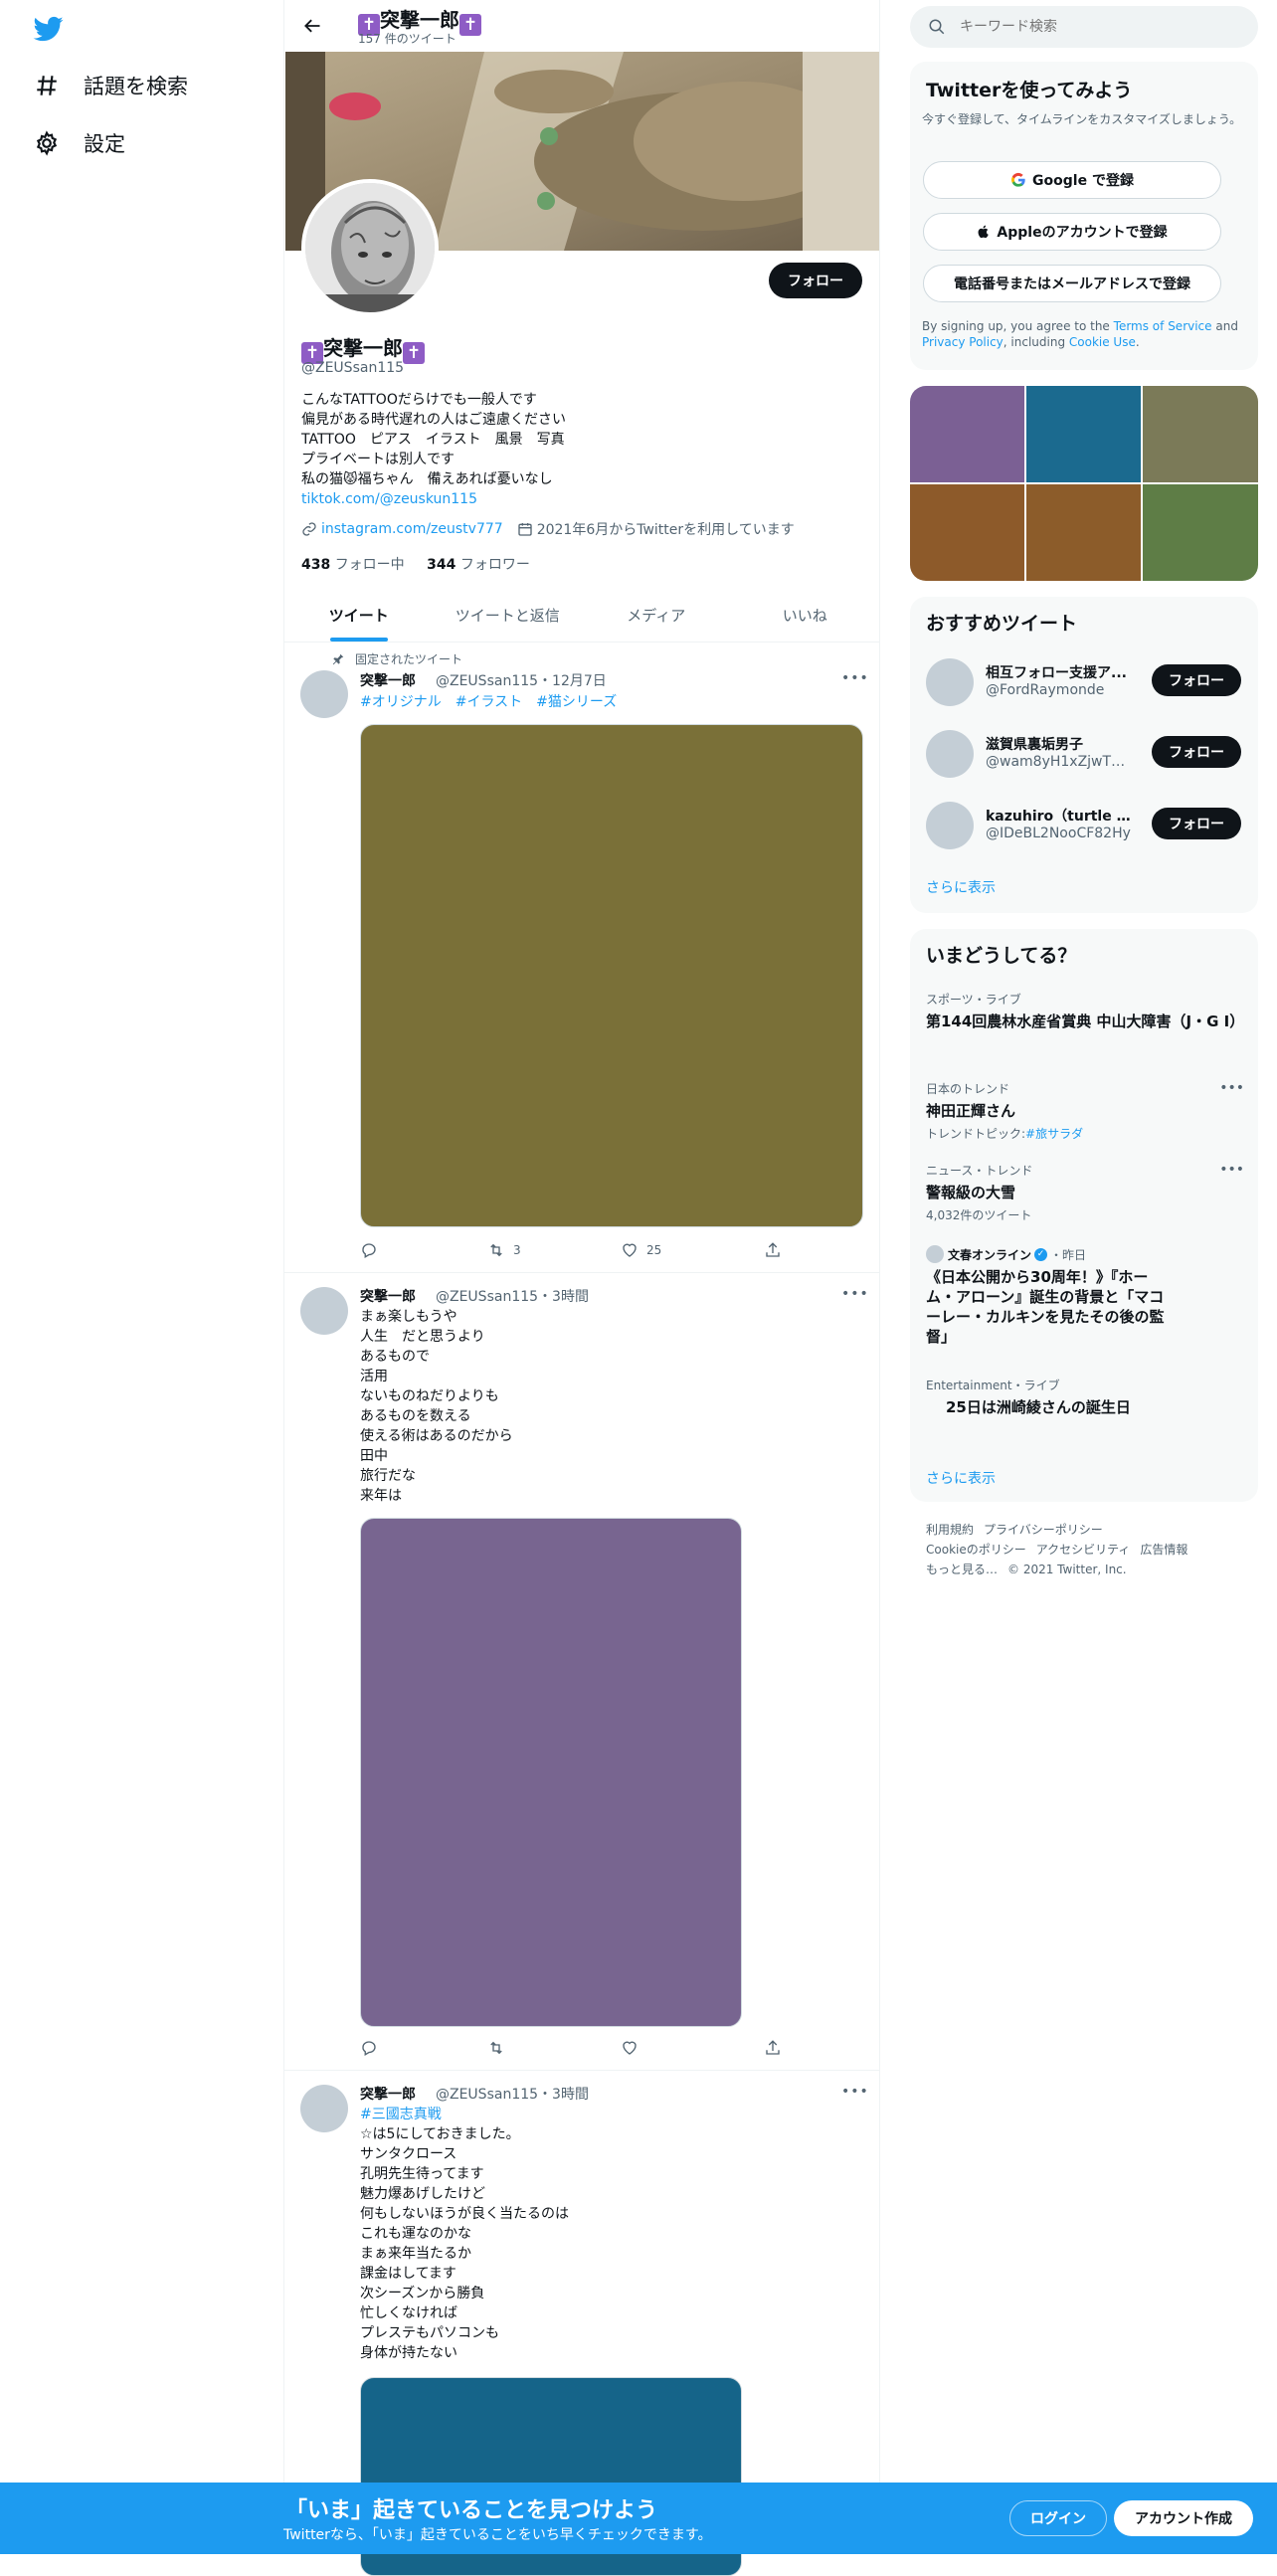 The image size is (1277, 2576). What do you see at coordinates (976, 1550) in the screenshot?
I see `footer-link-cookie: Cookieのポリシー` at bounding box center [976, 1550].